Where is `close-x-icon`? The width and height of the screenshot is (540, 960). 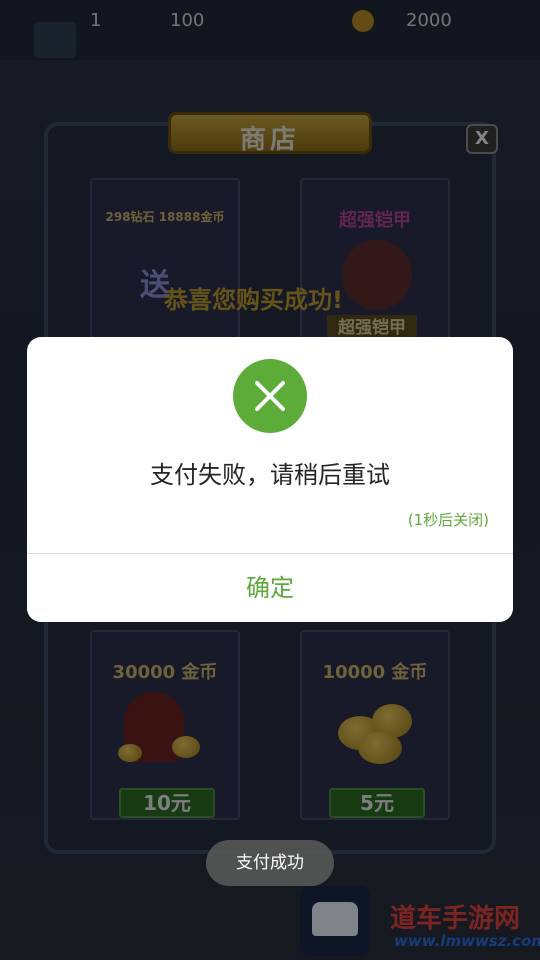 close-x-icon is located at coordinates (270, 396).